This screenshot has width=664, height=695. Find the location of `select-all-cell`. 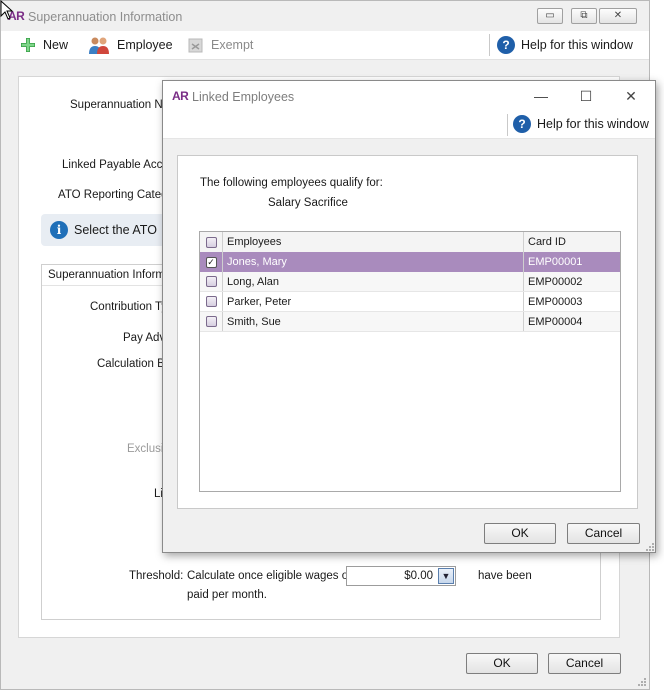

select-all-cell is located at coordinates (211, 242).